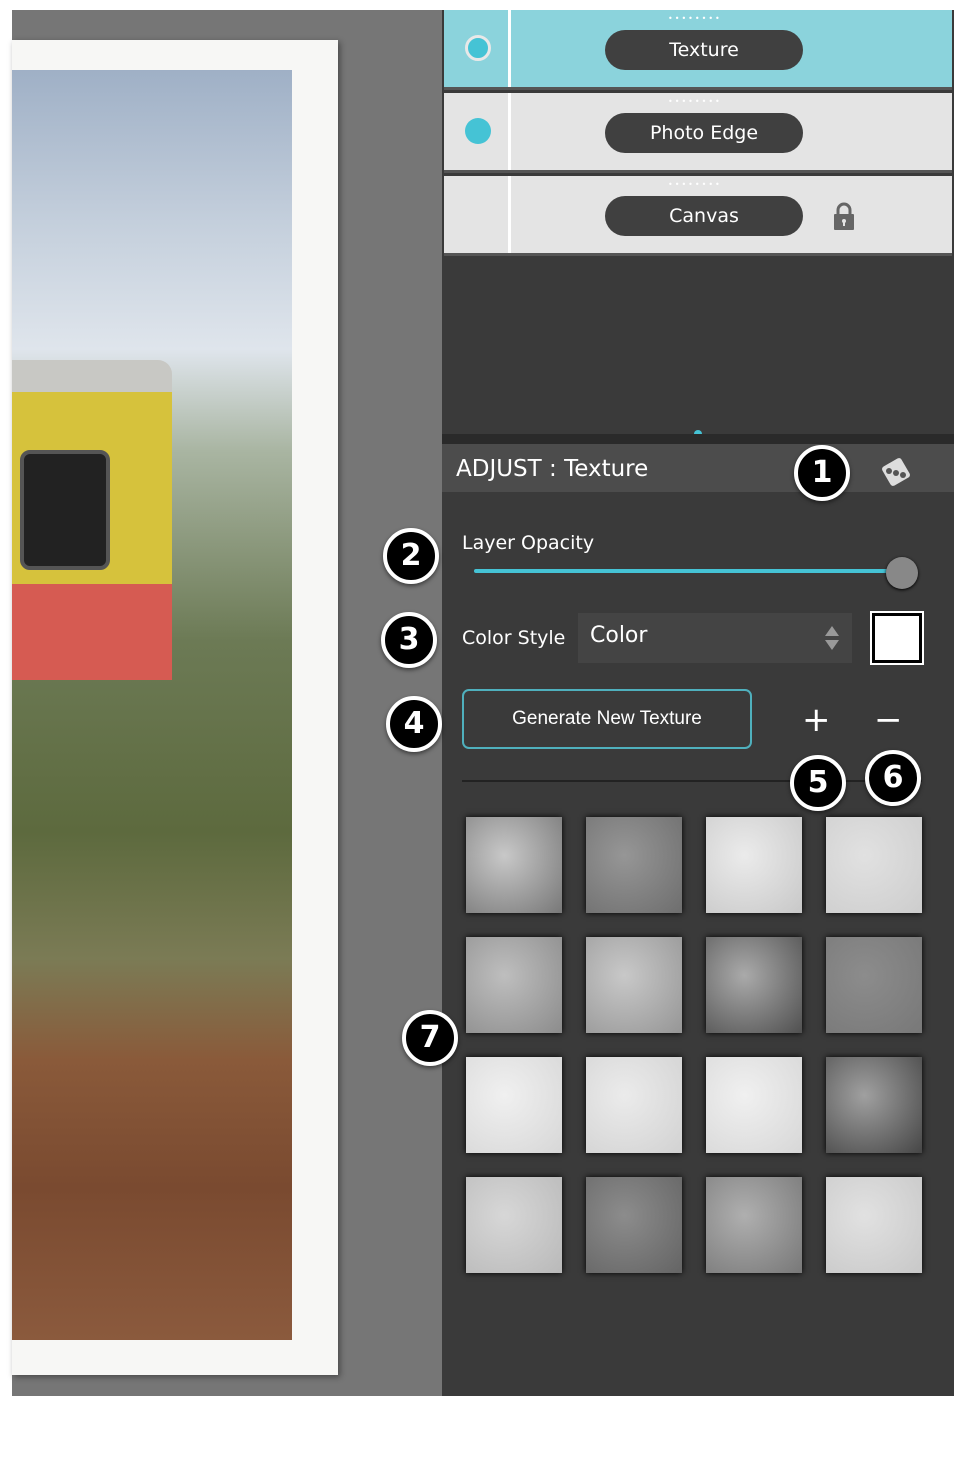 This screenshot has height=1468, width=968. I want to click on lock-icon, so click(844, 216).